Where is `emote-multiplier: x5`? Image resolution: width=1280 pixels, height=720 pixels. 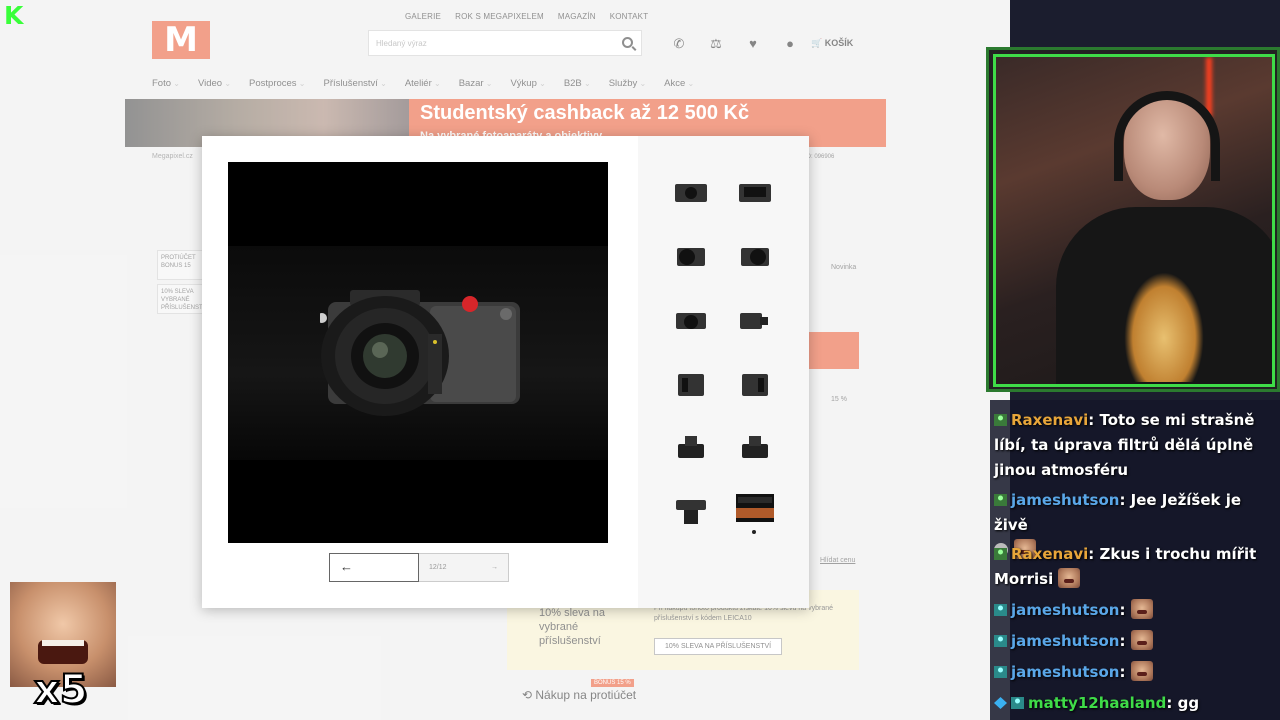 emote-multiplier: x5 is located at coordinates (61, 690).